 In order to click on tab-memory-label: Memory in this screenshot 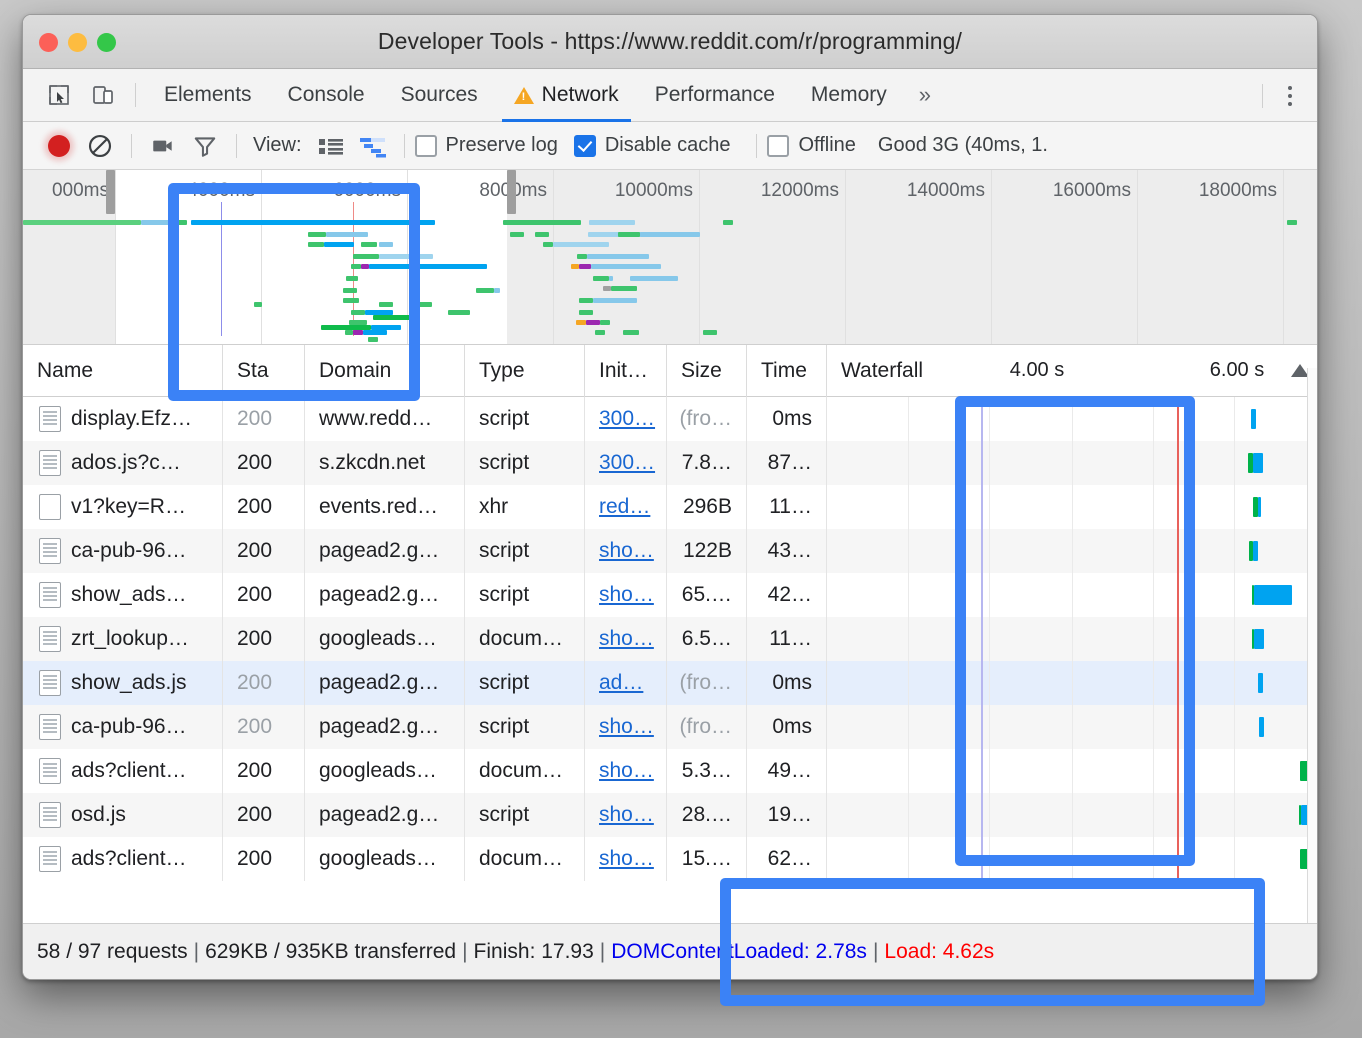, I will do `click(848, 94)`.